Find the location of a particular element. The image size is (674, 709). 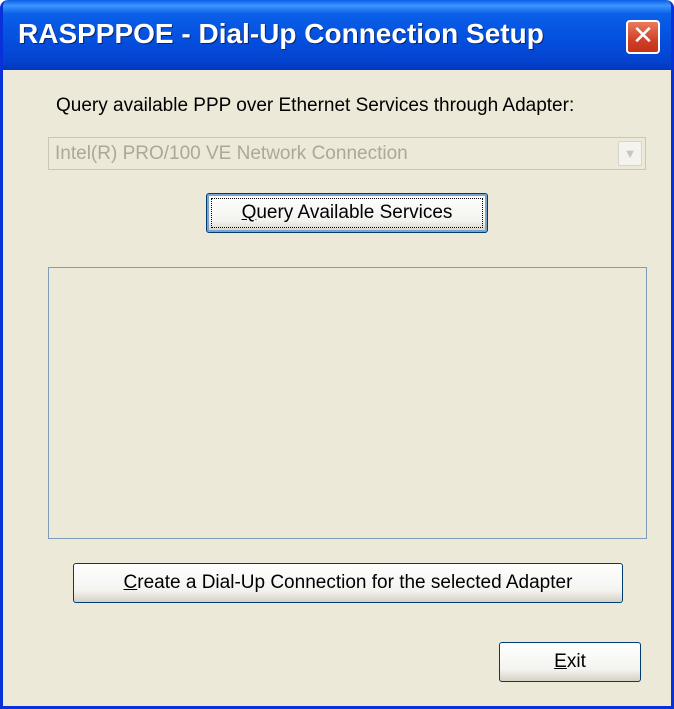

dropdown-arrow-button: ▼ is located at coordinates (630, 153).